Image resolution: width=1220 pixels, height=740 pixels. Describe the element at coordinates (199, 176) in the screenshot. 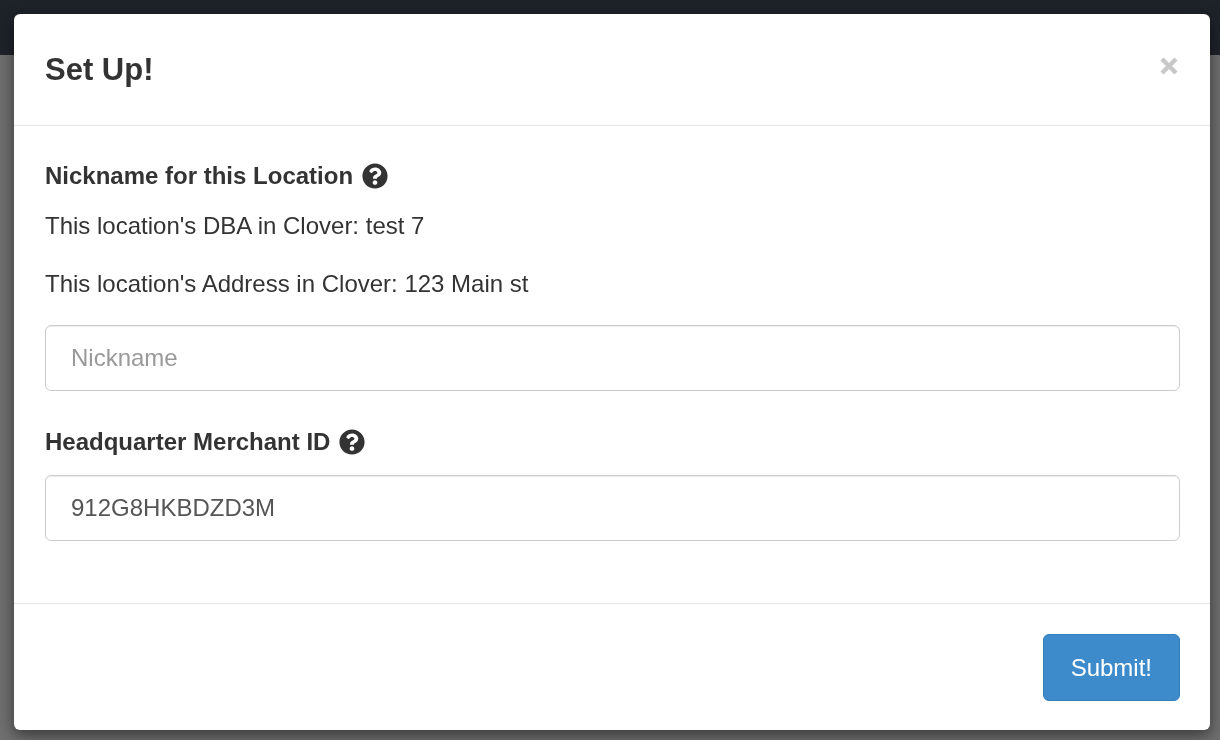

I see `field-label: Nickname for this Location` at that location.